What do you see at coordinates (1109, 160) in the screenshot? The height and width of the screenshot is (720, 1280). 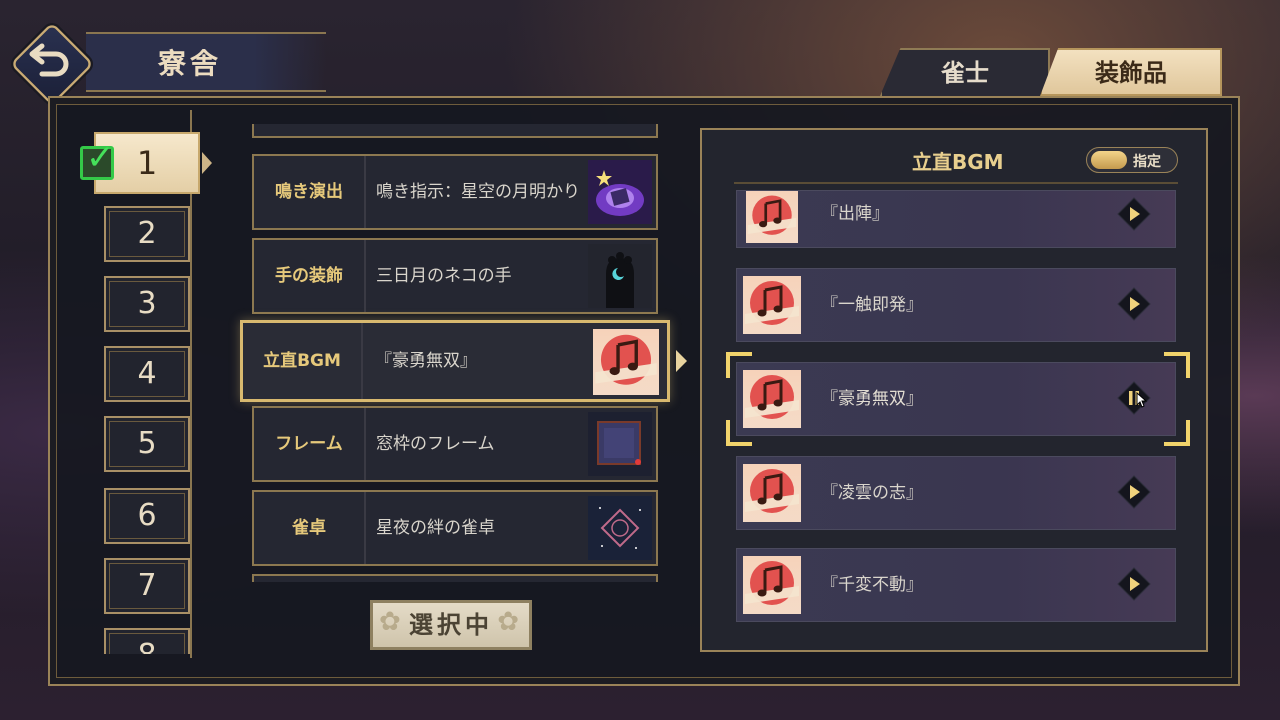 I see `toggle-knob` at bounding box center [1109, 160].